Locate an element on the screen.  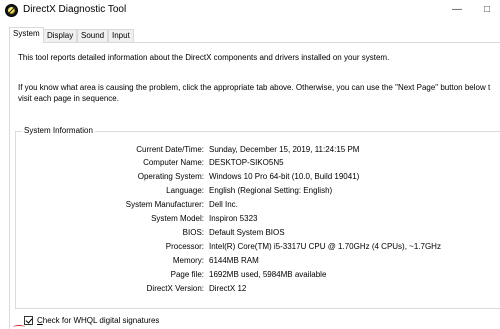
info-row-bios: BIOS: Default System BIOS is located at coordinates (250, 234).